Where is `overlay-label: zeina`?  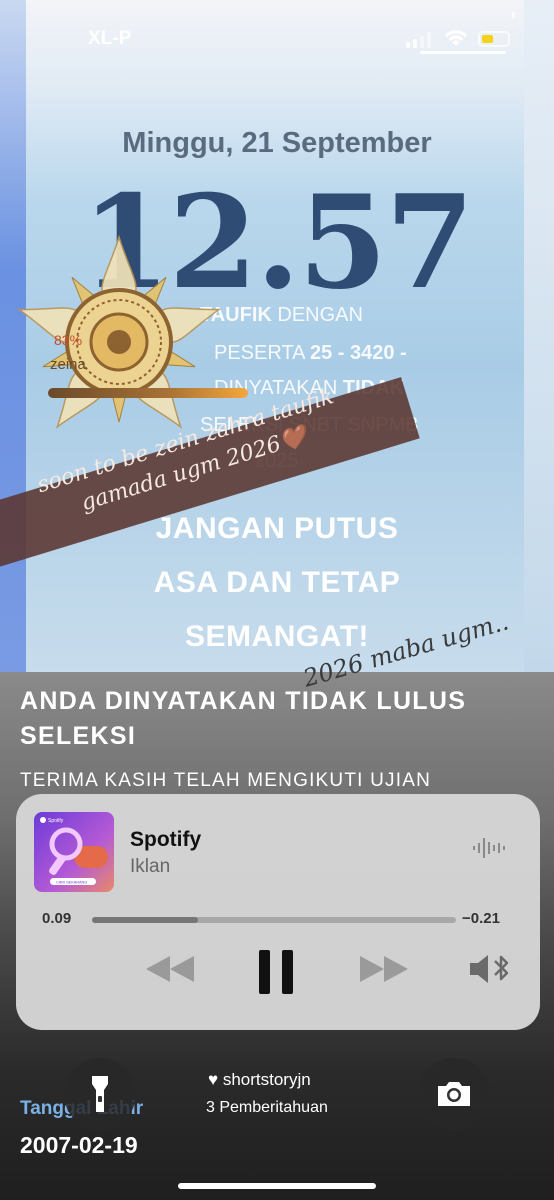 overlay-label: zeina is located at coordinates (68, 364).